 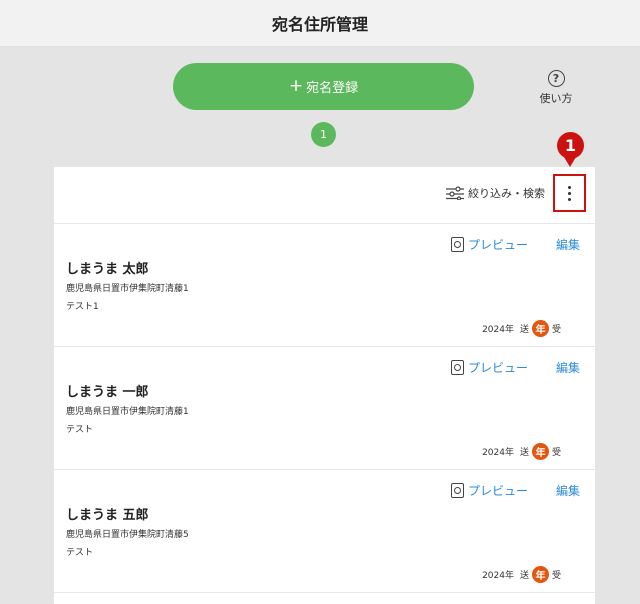 What do you see at coordinates (296, 86) in the screenshot?
I see `plus-icon: +` at bounding box center [296, 86].